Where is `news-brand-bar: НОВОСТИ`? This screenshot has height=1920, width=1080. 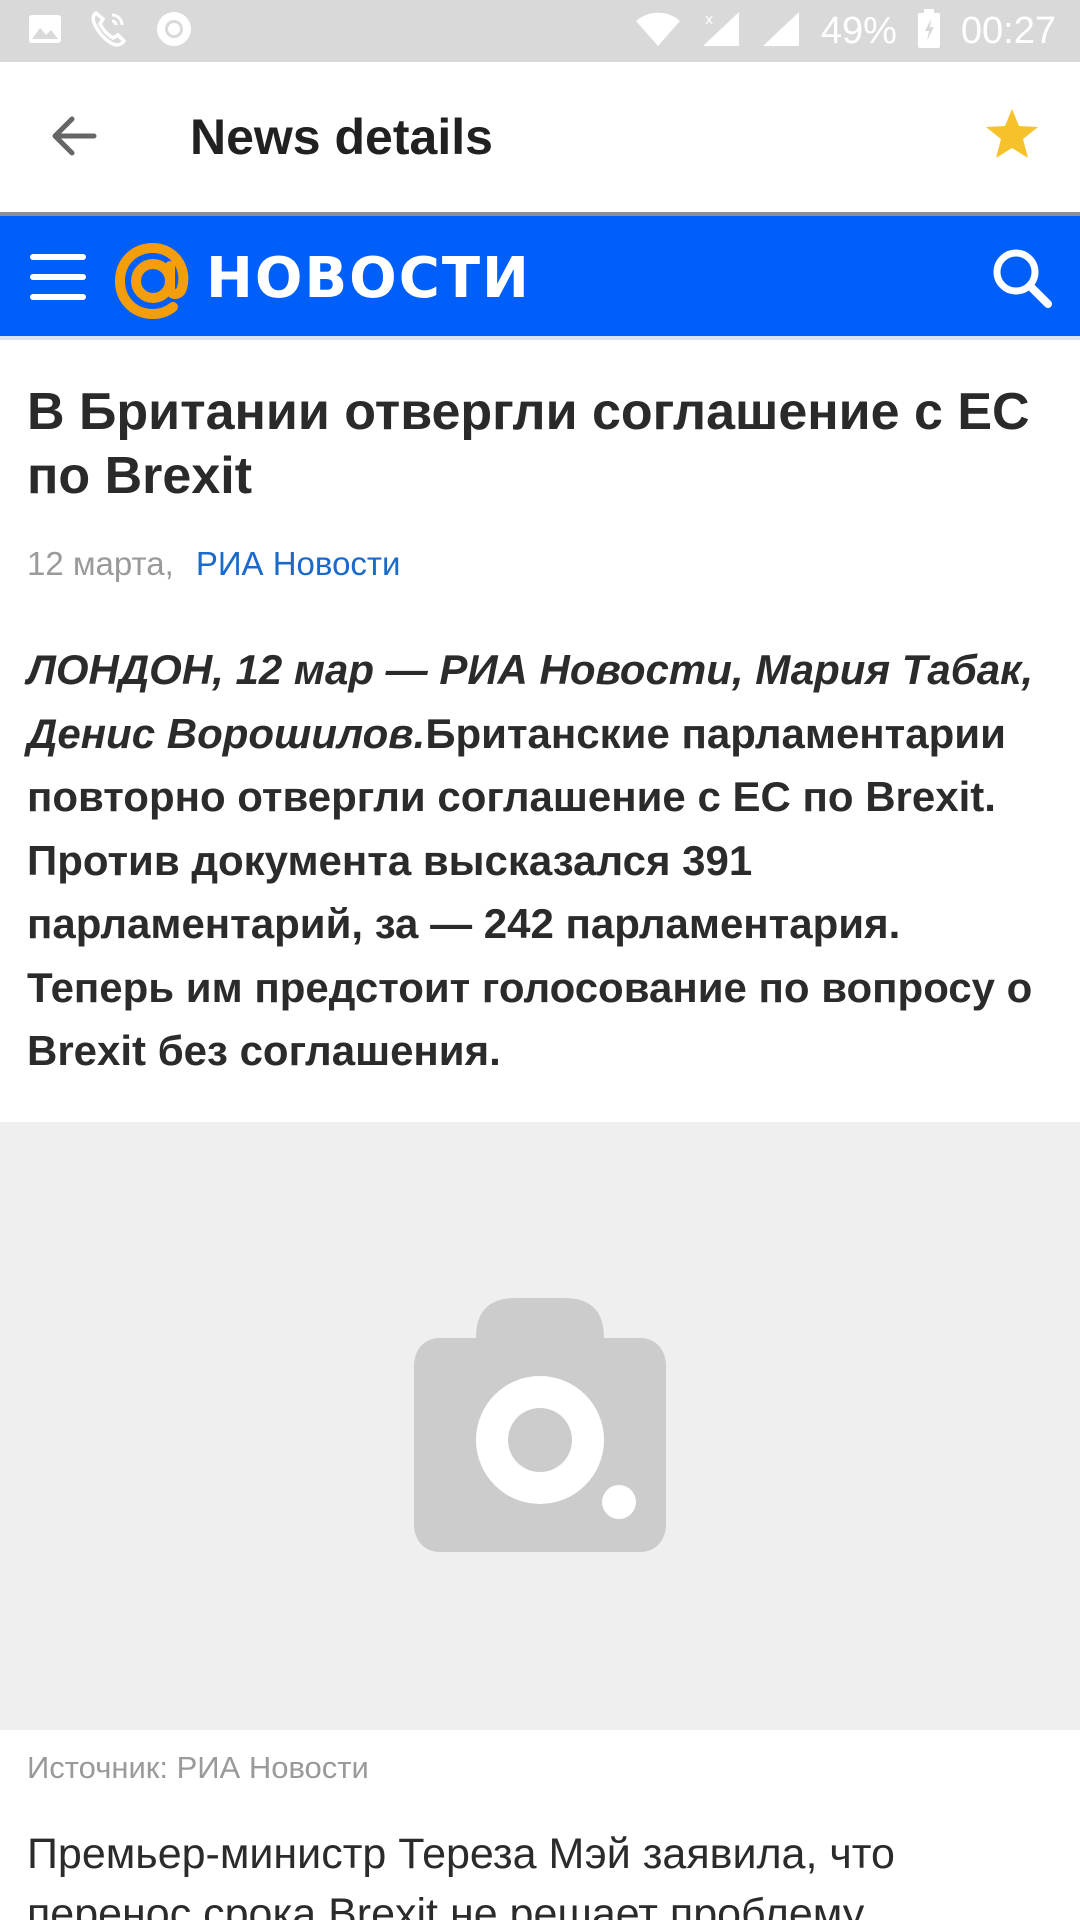
news-brand-bar: НОВОСТИ is located at coordinates (540, 276).